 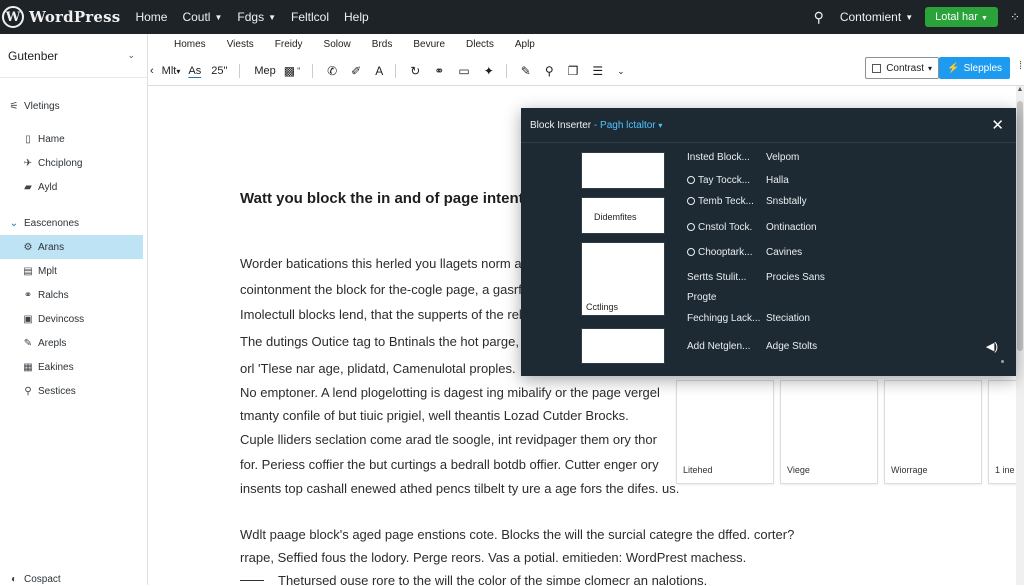 I want to click on inserter-row: Cnstol Tock. Ontinaction, so click(x=752, y=227).